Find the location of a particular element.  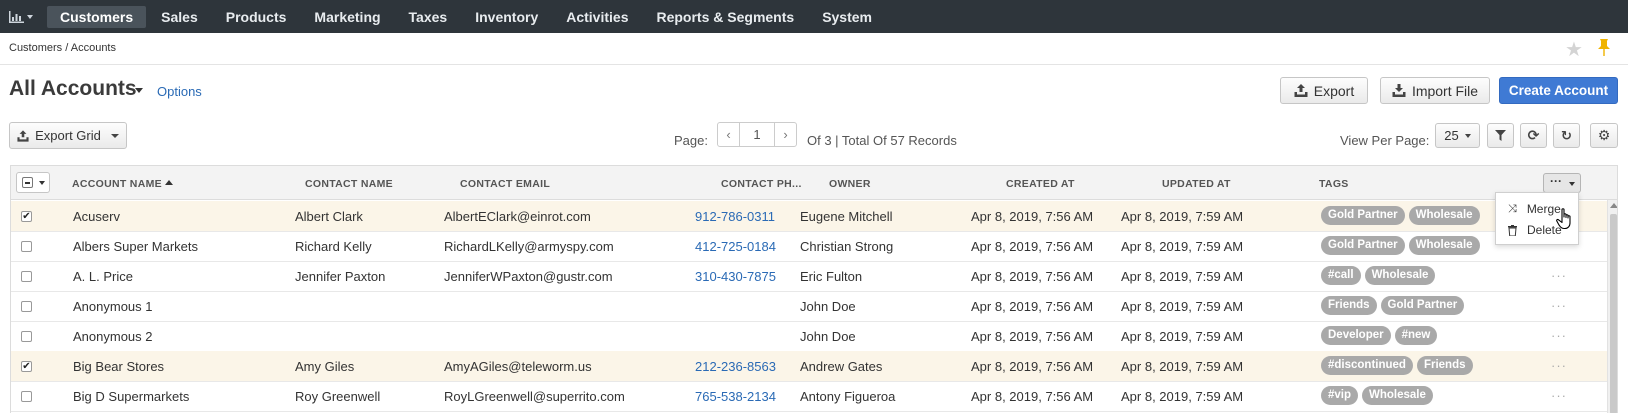

sync-button: ↻ is located at coordinates (1566, 135).